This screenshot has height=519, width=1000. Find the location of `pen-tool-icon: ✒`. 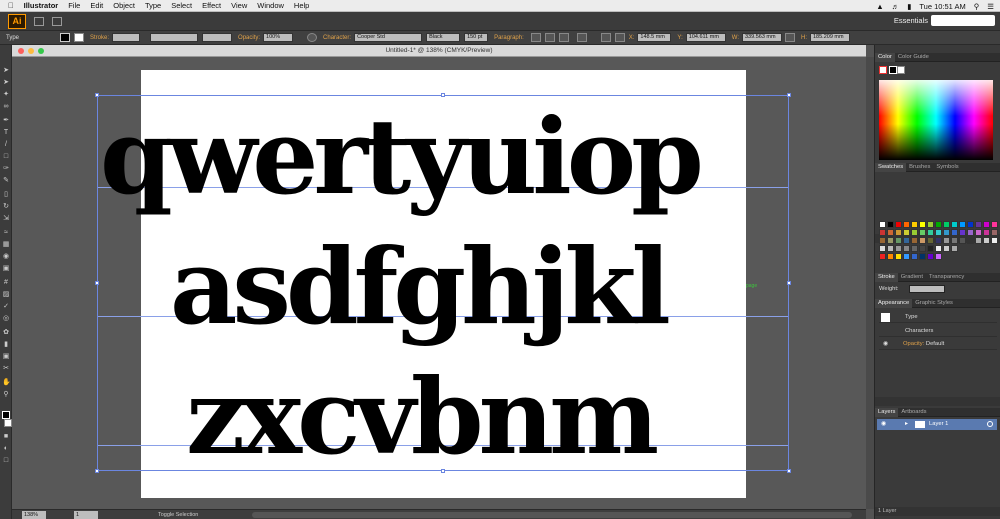

pen-tool-icon: ✒ is located at coordinates (6, 121).